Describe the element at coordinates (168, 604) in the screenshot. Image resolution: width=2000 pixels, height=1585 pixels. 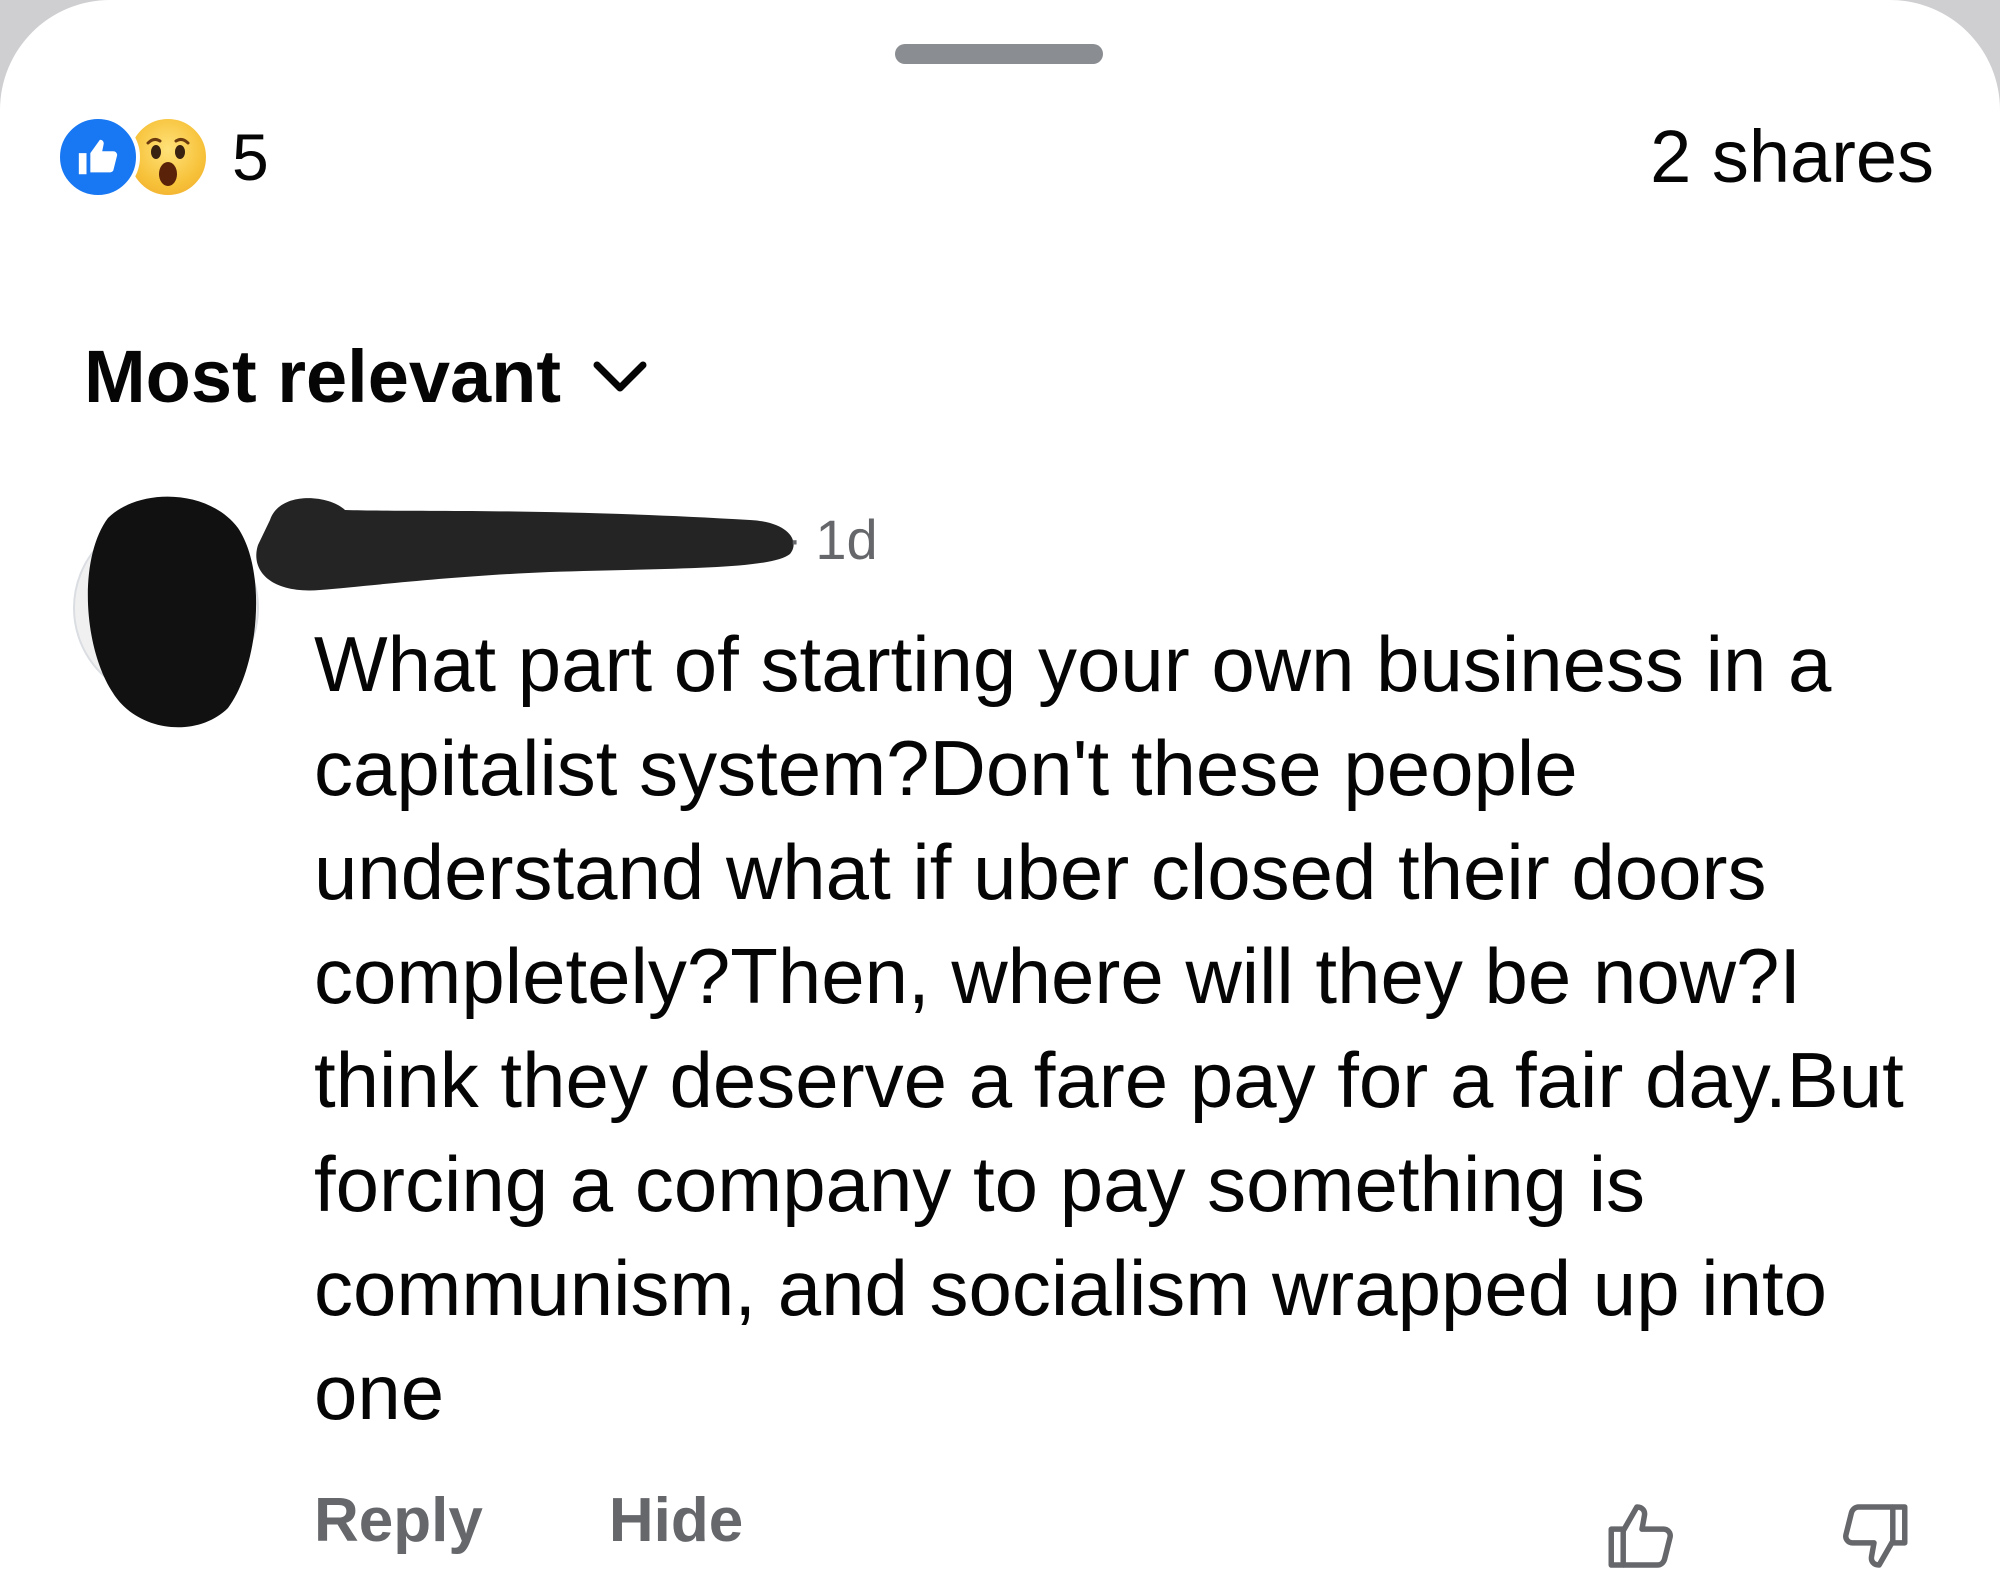
I see `commenter-avatar-redacted` at that location.